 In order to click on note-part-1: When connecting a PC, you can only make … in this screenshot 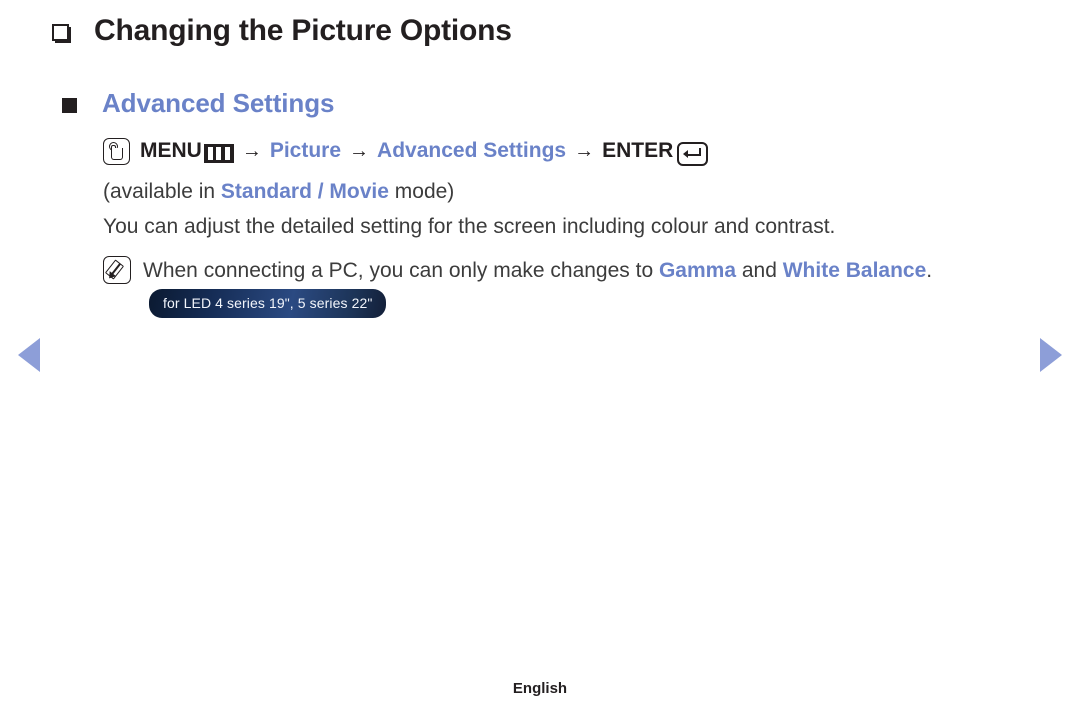, I will do `click(401, 270)`.